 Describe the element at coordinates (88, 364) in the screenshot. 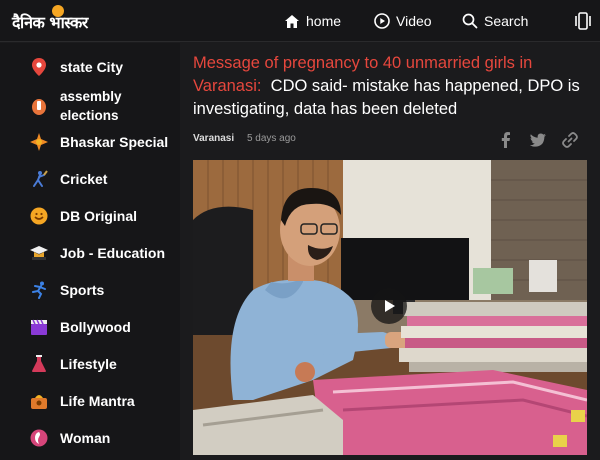

I see `sidebar-item-label: Lifestyle` at that location.